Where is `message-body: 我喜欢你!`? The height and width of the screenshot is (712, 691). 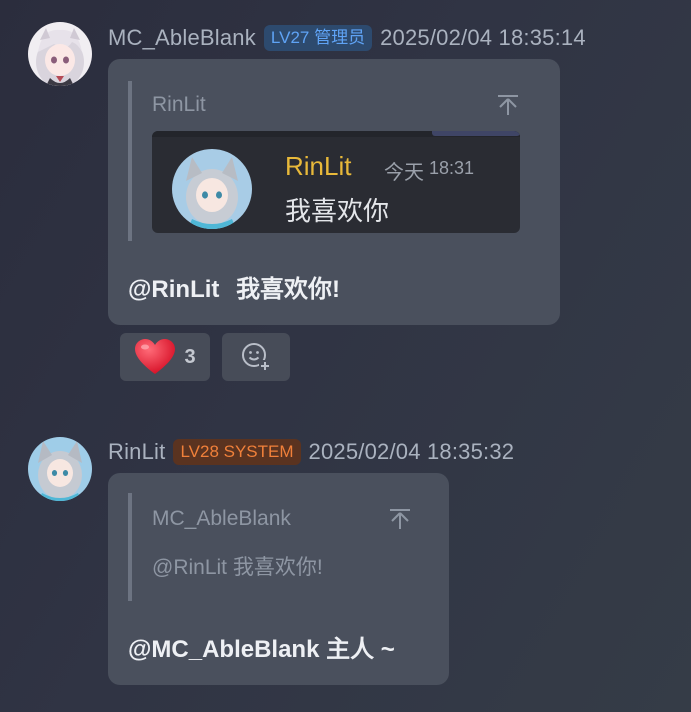 message-body: 我喜欢你! is located at coordinates (288, 289).